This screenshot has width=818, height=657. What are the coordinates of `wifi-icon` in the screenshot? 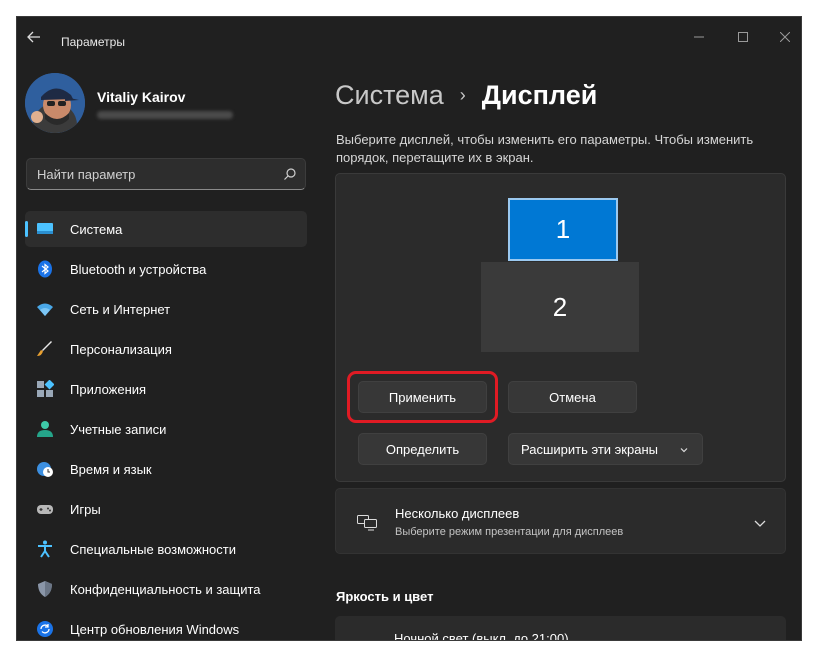 It's located at (45, 309).